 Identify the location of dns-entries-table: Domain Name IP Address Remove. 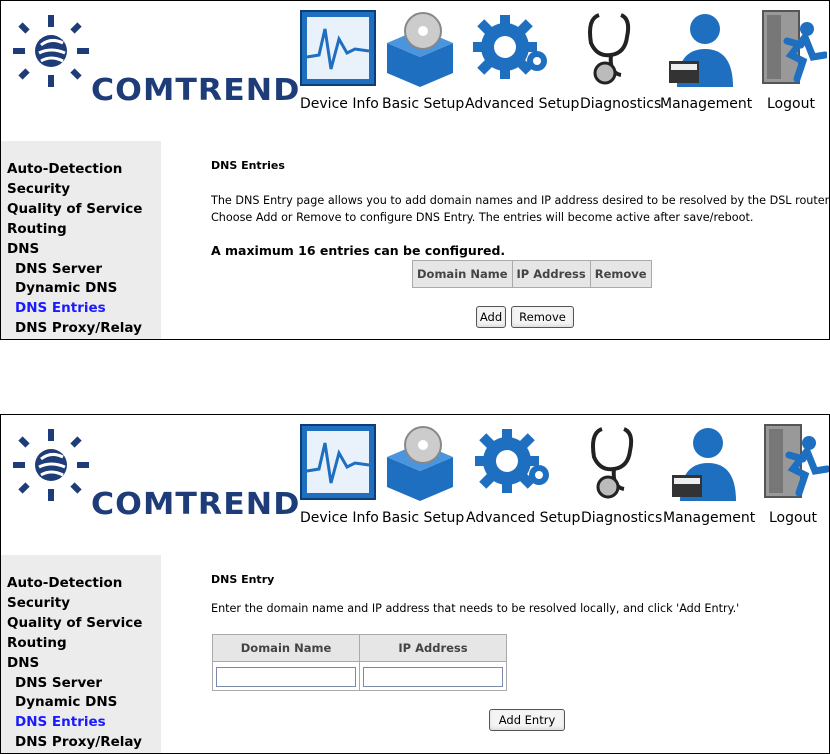
(532, 274).